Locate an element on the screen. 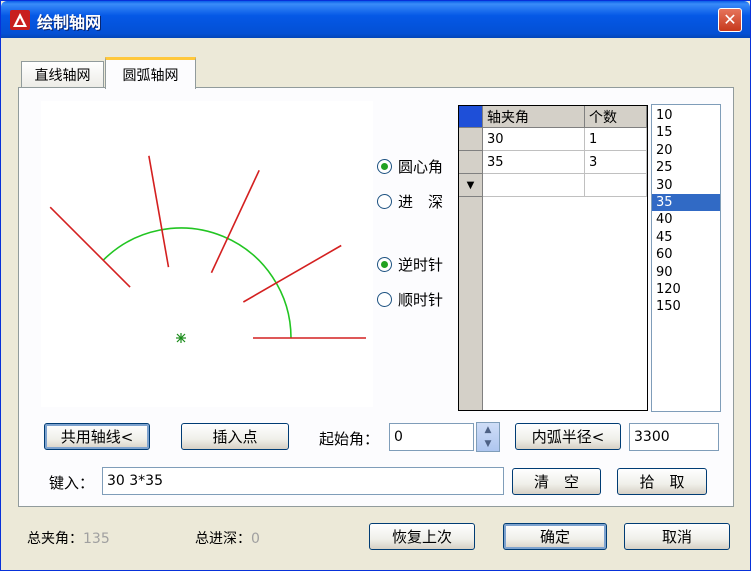 The width and height of the screenshot is (751, 571). input-label: 键入： is located at coordinates (72, 483).